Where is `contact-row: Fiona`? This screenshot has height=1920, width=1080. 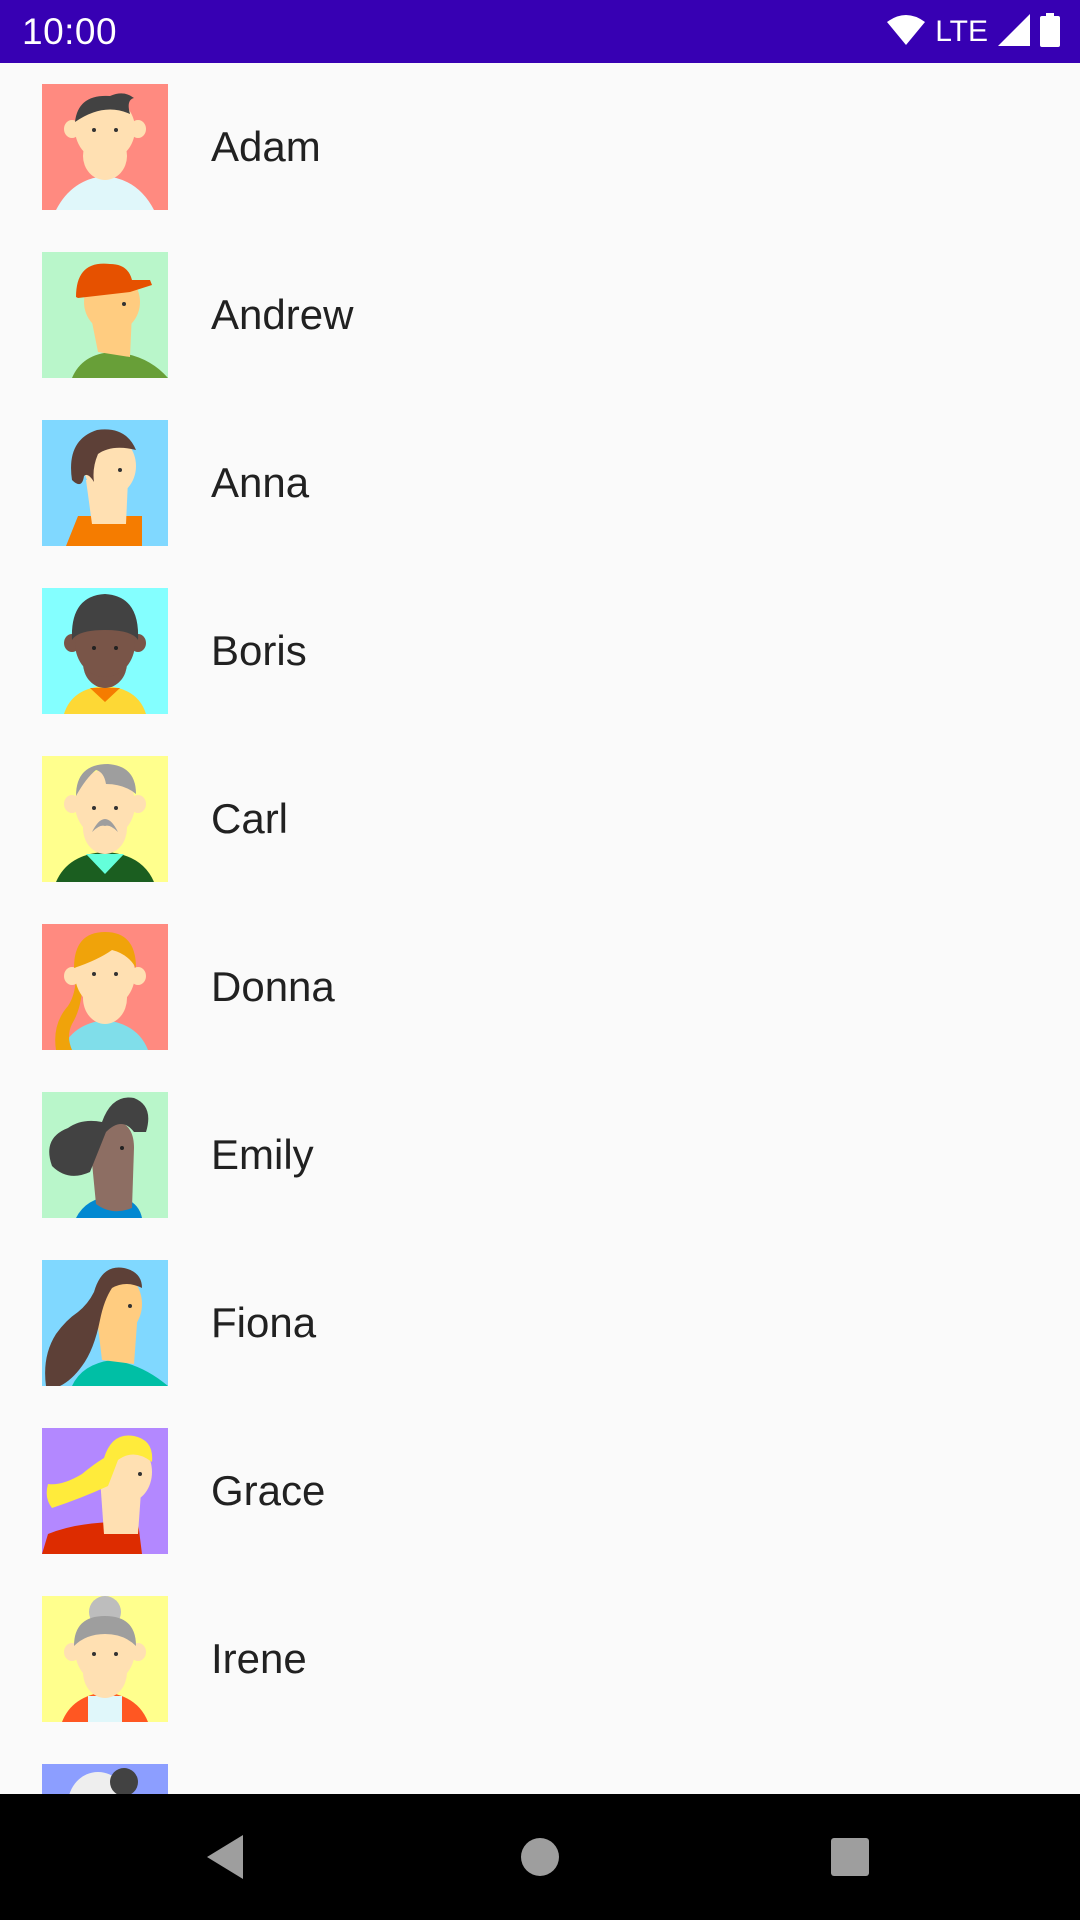 contact-row: Fiona is located at coordinates (540, 1323).